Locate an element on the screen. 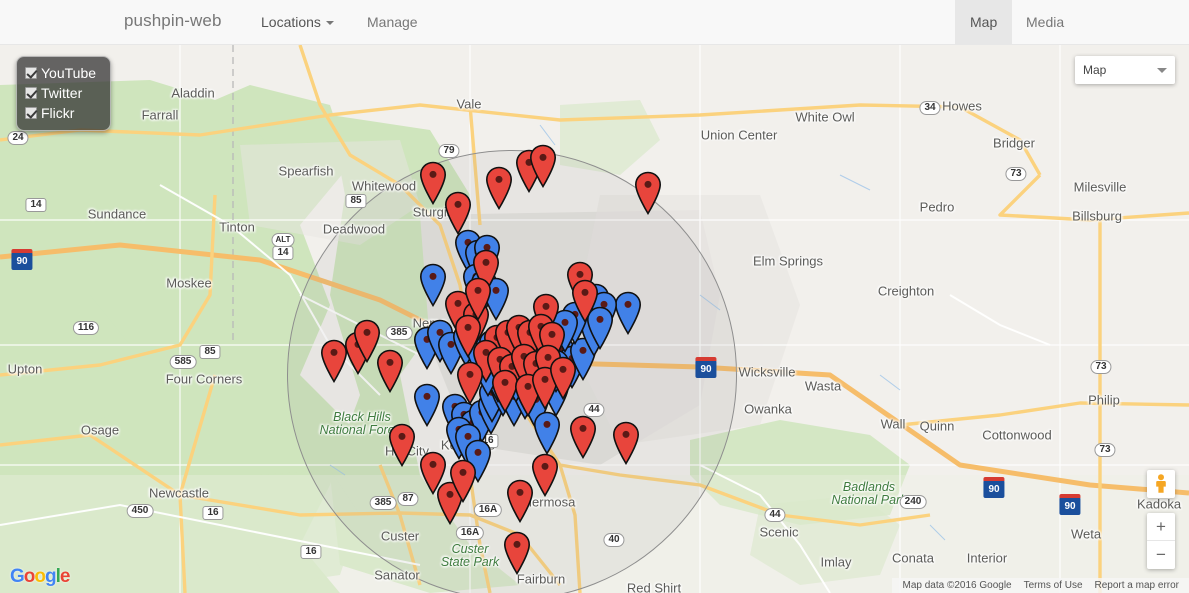 The image size is (1189, 593). place-label: Wall is located at coordinates (893, 424).